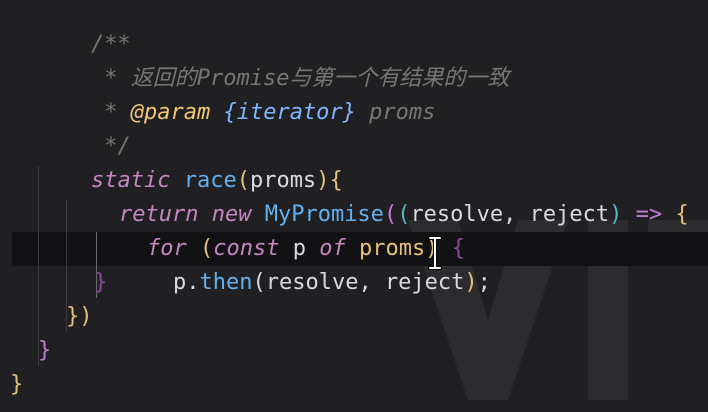  Describe the element at coordinates (226, 282) in the screenshot. I see `method-then: then` at that location.